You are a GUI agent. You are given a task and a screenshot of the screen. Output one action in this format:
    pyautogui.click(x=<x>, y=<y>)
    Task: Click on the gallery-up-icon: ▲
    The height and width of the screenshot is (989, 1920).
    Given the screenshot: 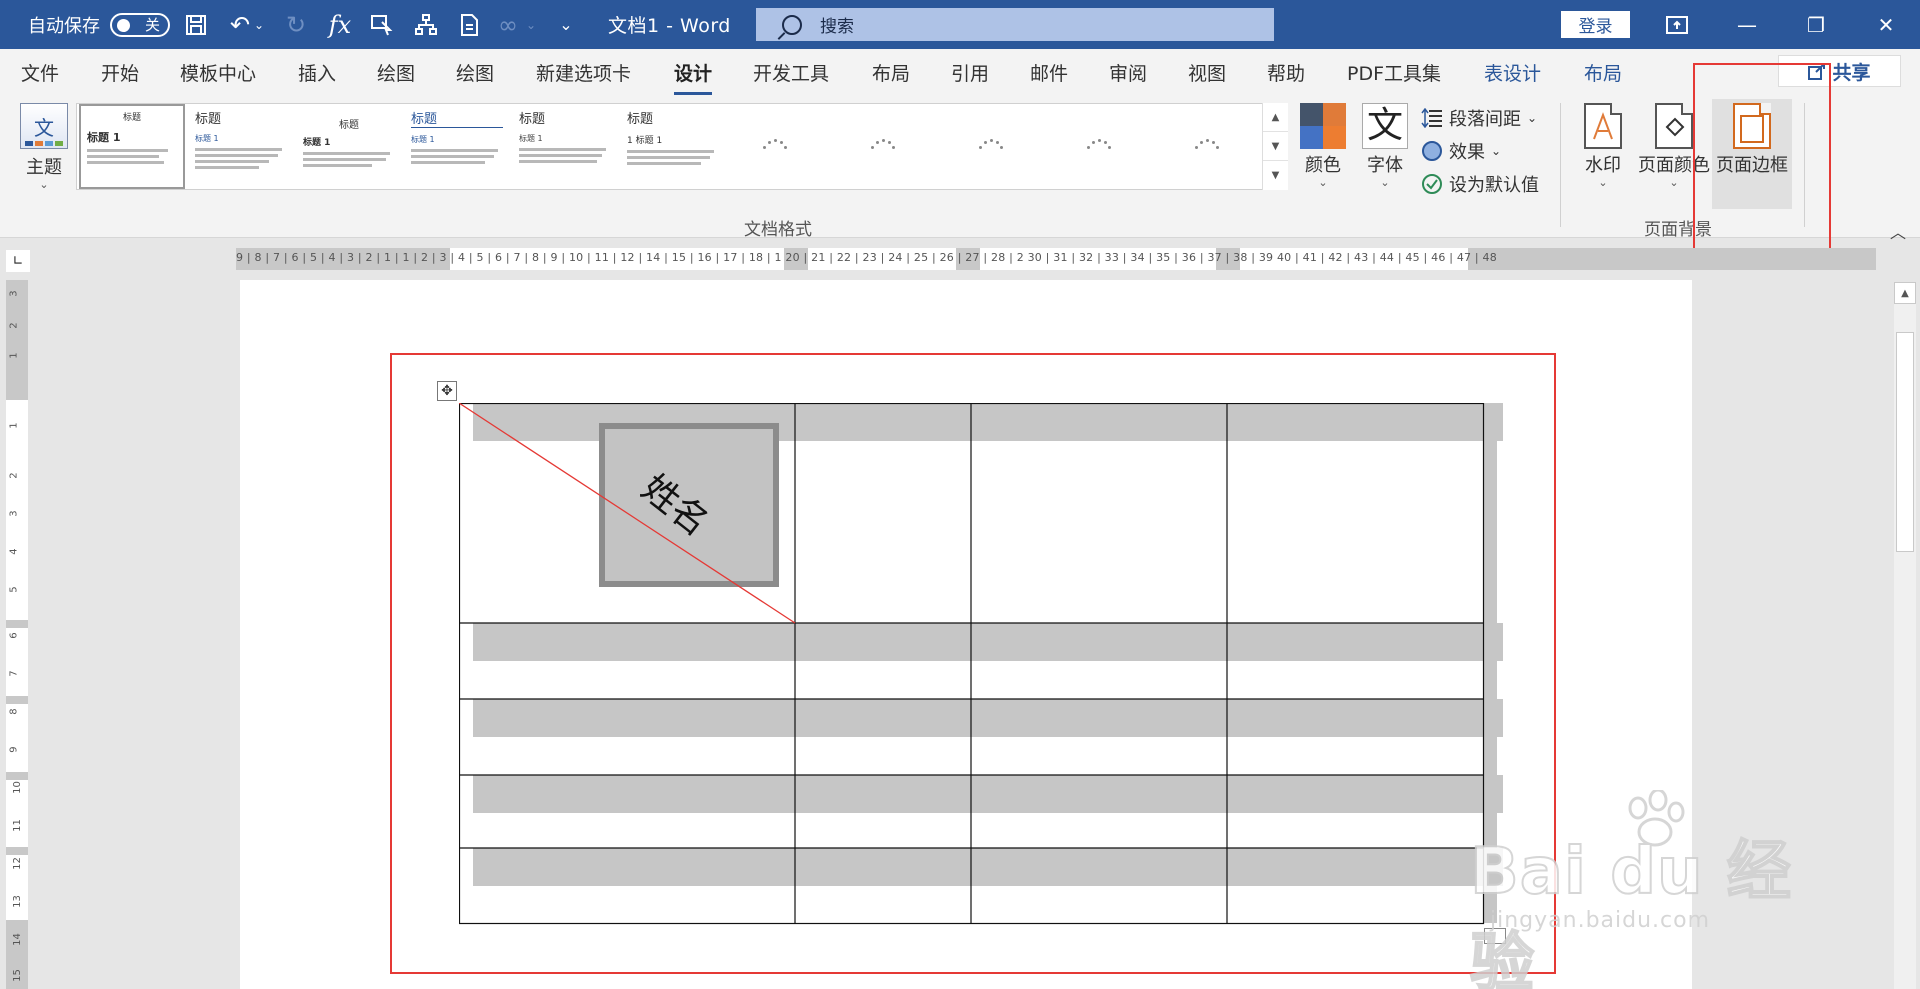 What is the action you would take?
    pyautogui.click(x=1275, y=117)
    